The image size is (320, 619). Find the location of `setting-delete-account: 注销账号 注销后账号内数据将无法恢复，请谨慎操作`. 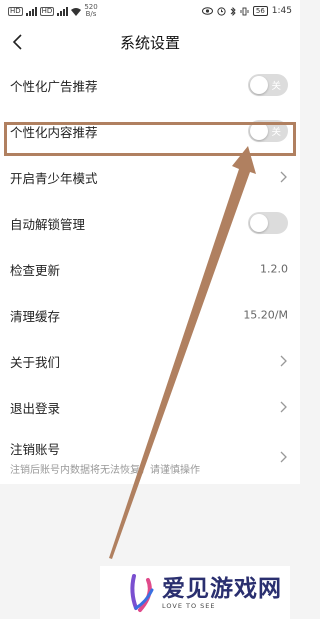

setting-delete-account: 注销账号 注销后账号内数据将无法恢复，请谨慎操作 is located at coordinates (150, 457).